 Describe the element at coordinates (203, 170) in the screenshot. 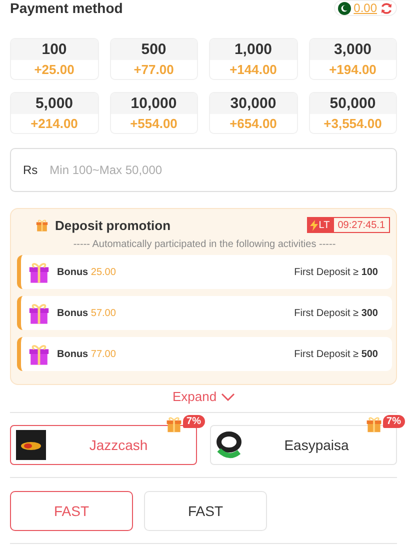

I see `amount-field: Rs Min 100~Max 50,000` at that location.